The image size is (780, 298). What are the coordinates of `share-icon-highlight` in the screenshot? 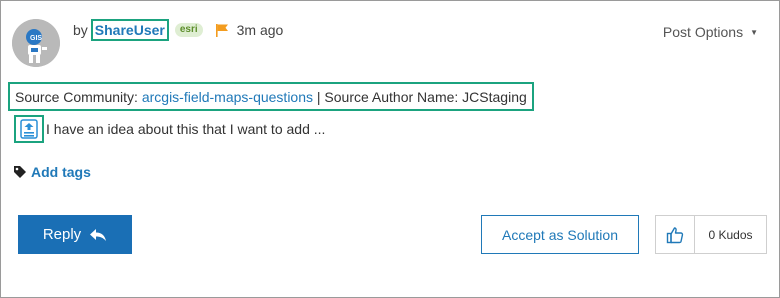 It's located at (29, 129).